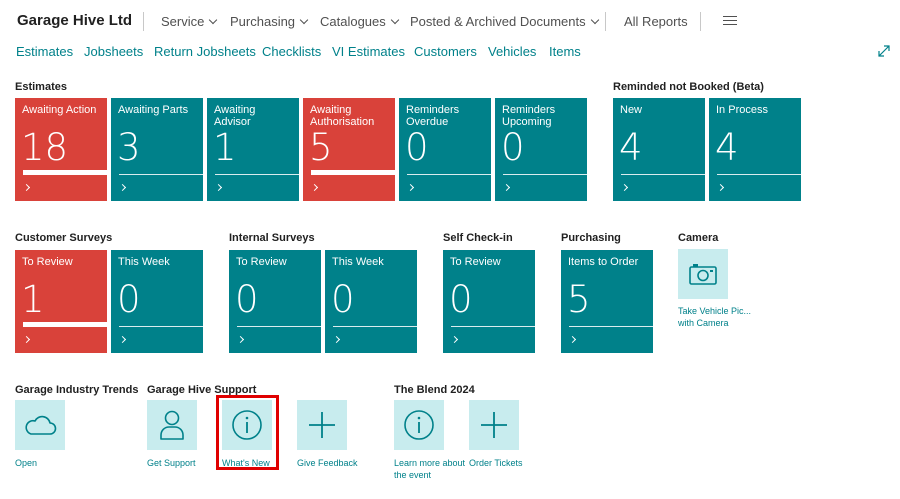  Describe the element at coordinates (261, 262) in the screenshot. I see `tile-label: To Review` at that location.